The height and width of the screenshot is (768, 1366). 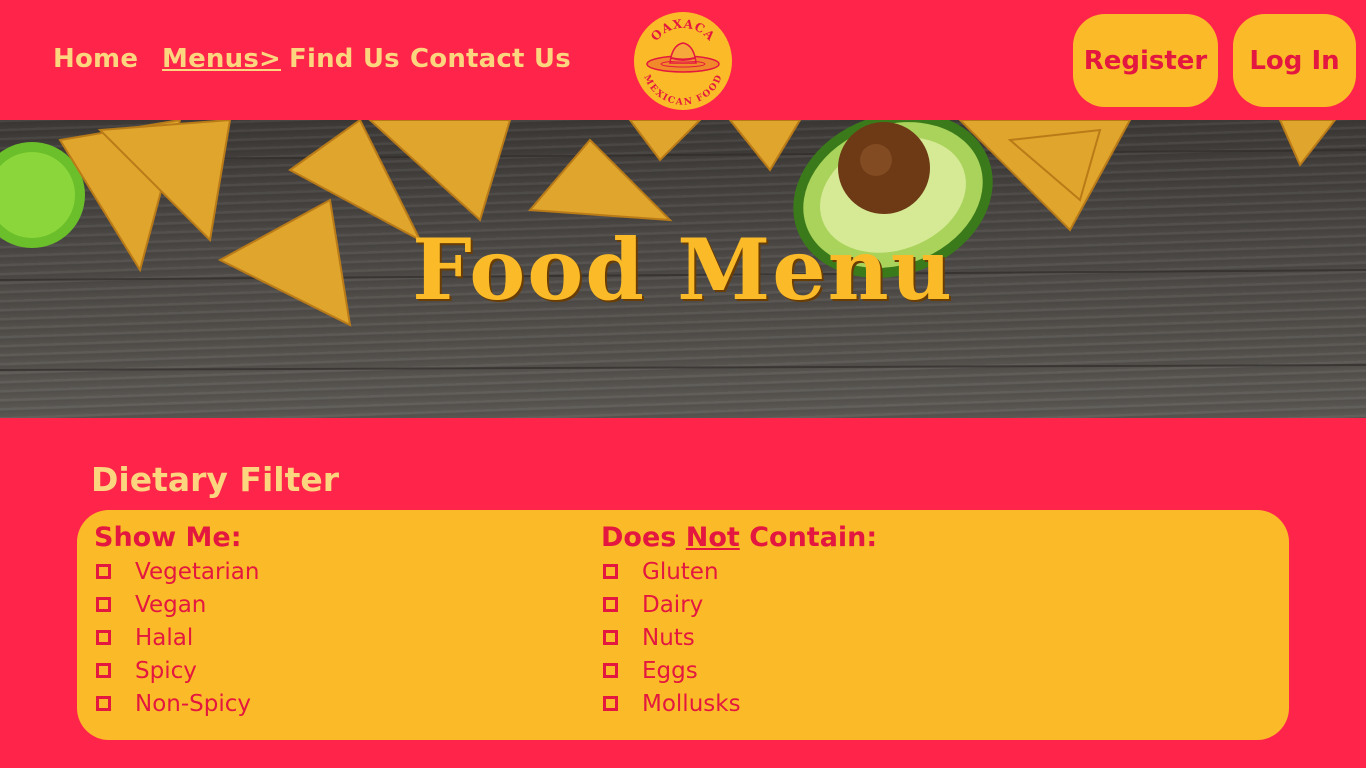 I want to click on svg-text: MEXICAN FOOD, so click(x=682, y=91).